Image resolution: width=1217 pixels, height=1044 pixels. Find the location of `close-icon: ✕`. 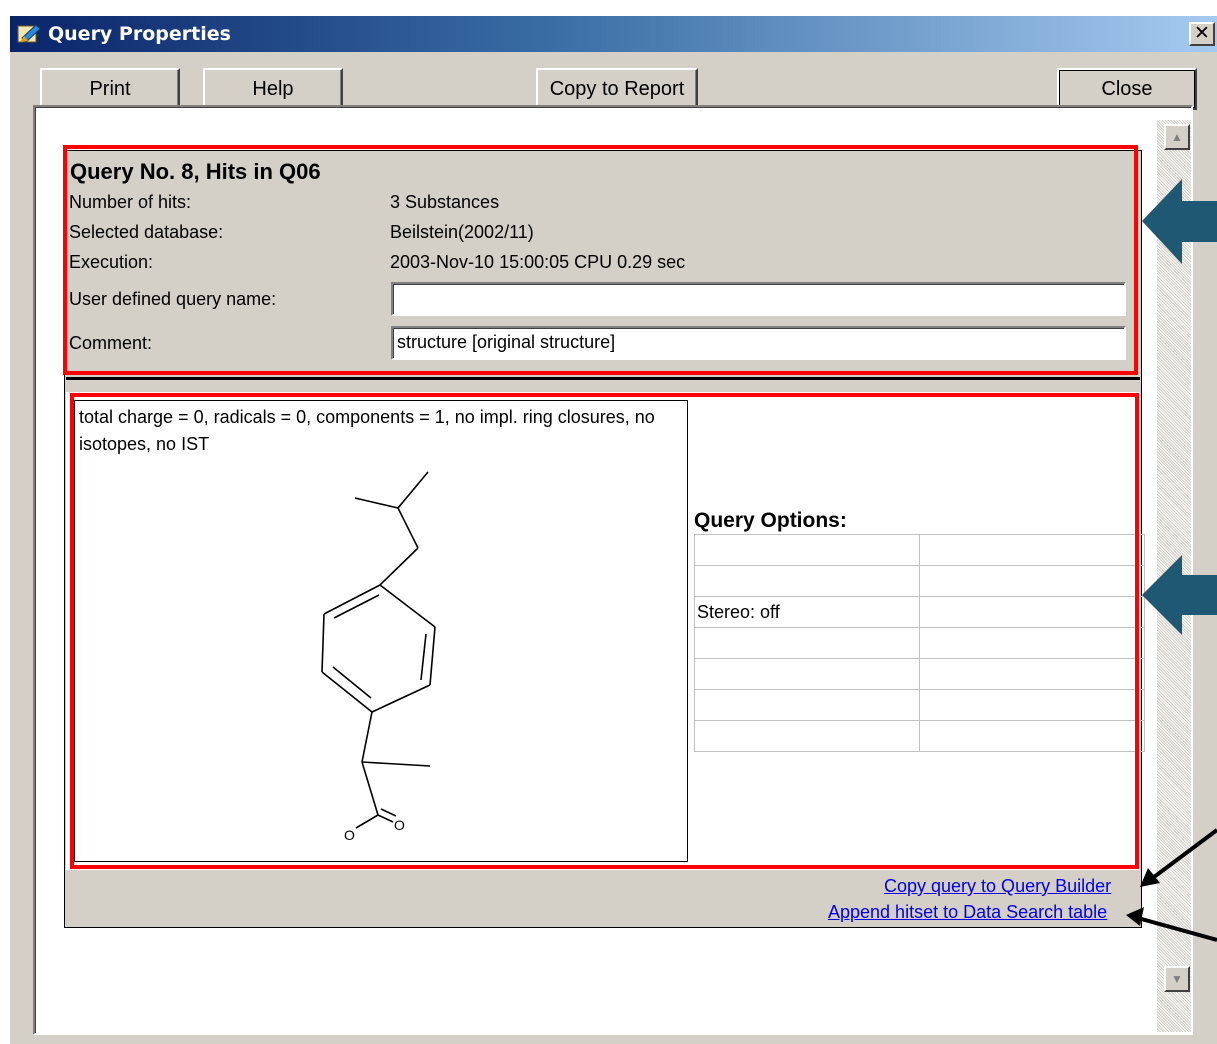

close-icon: ✕ is located at coordinates (1202, 34).